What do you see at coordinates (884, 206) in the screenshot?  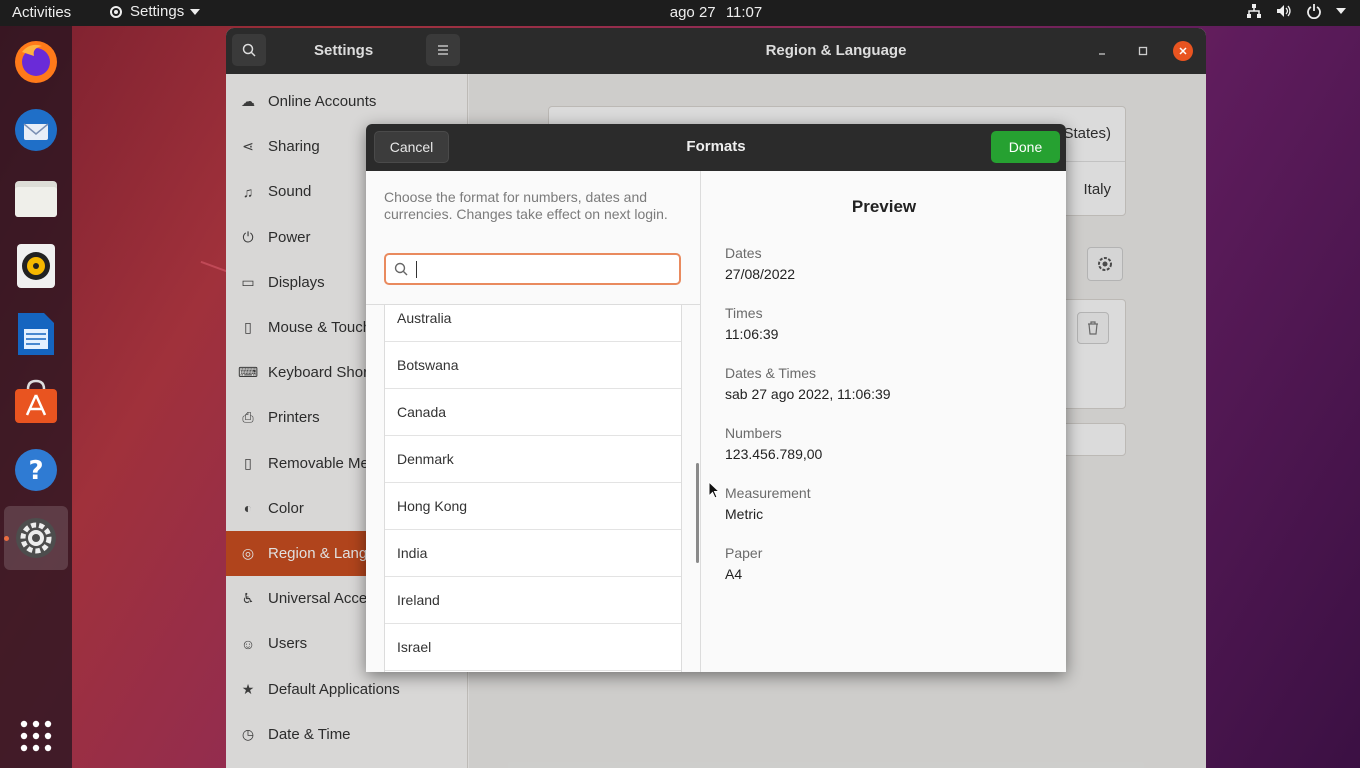 I see `preview-title: Preview` at bounding box center [884, 206].